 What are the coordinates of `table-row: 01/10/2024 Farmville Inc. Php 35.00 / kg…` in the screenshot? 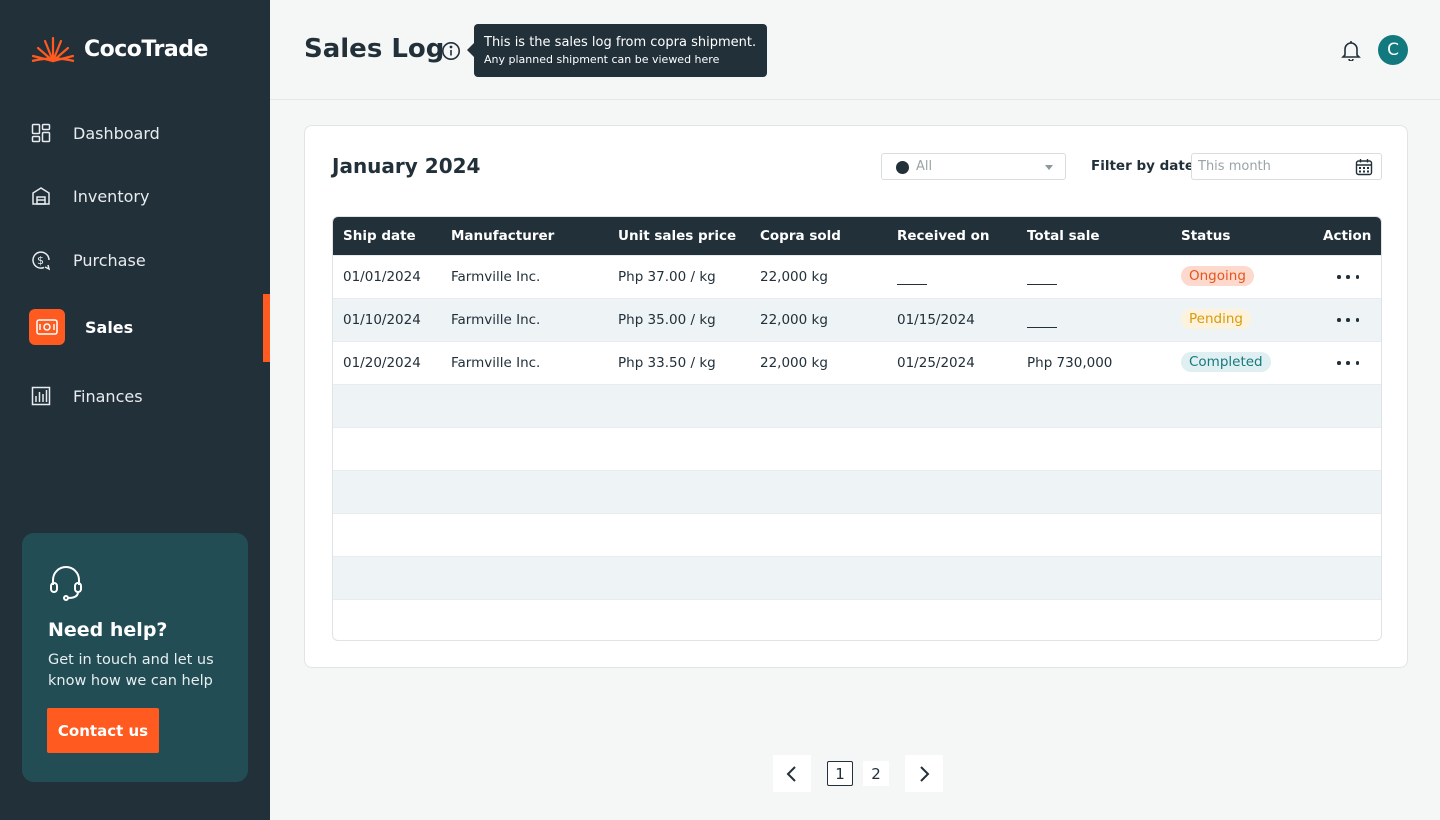 It's located at (857, 319).